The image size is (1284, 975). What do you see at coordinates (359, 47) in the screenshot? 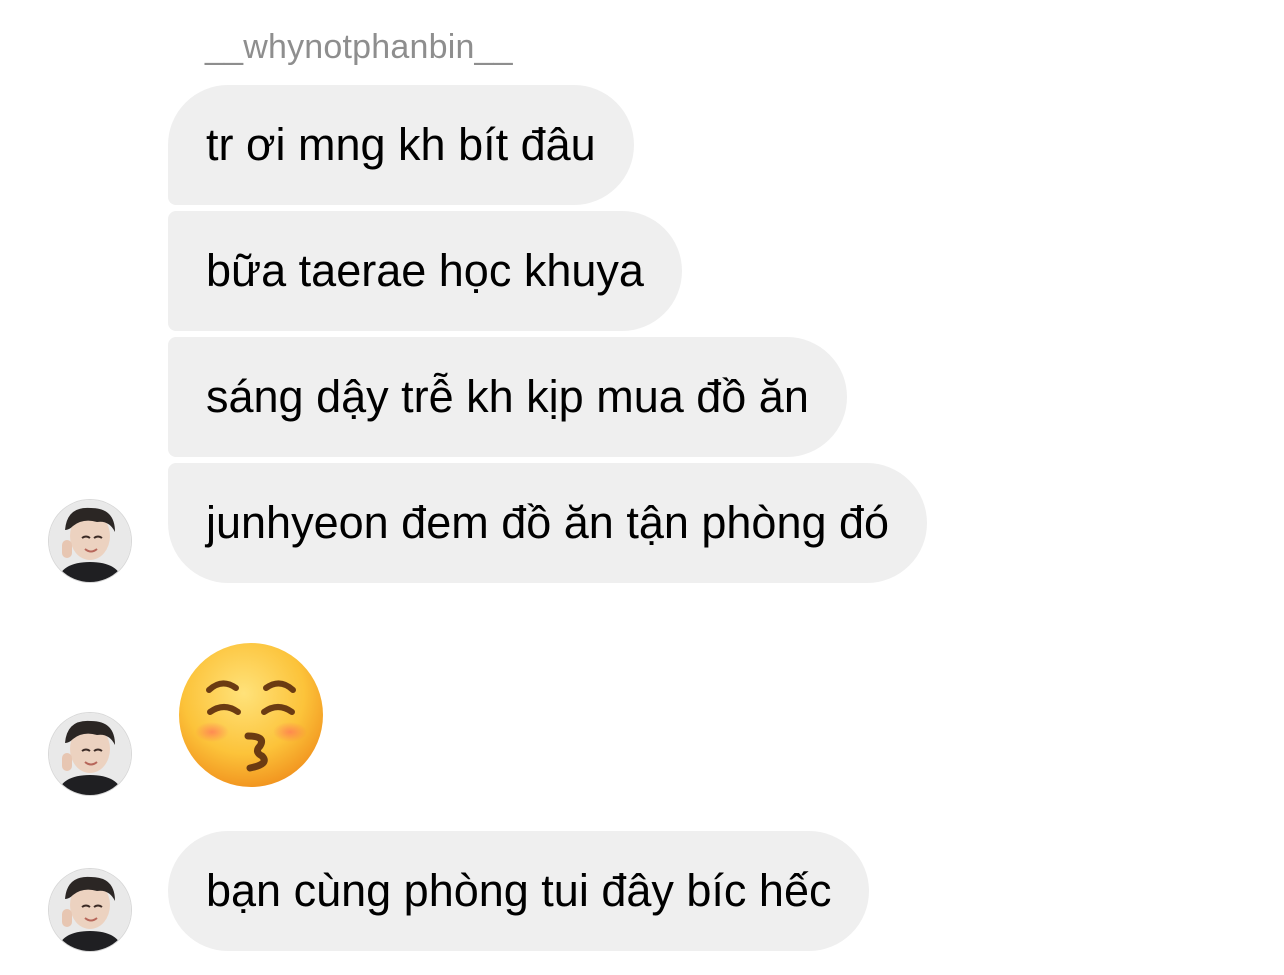
I see `sender-username: __whynotphanbin__` at bounding box center [359, 47].